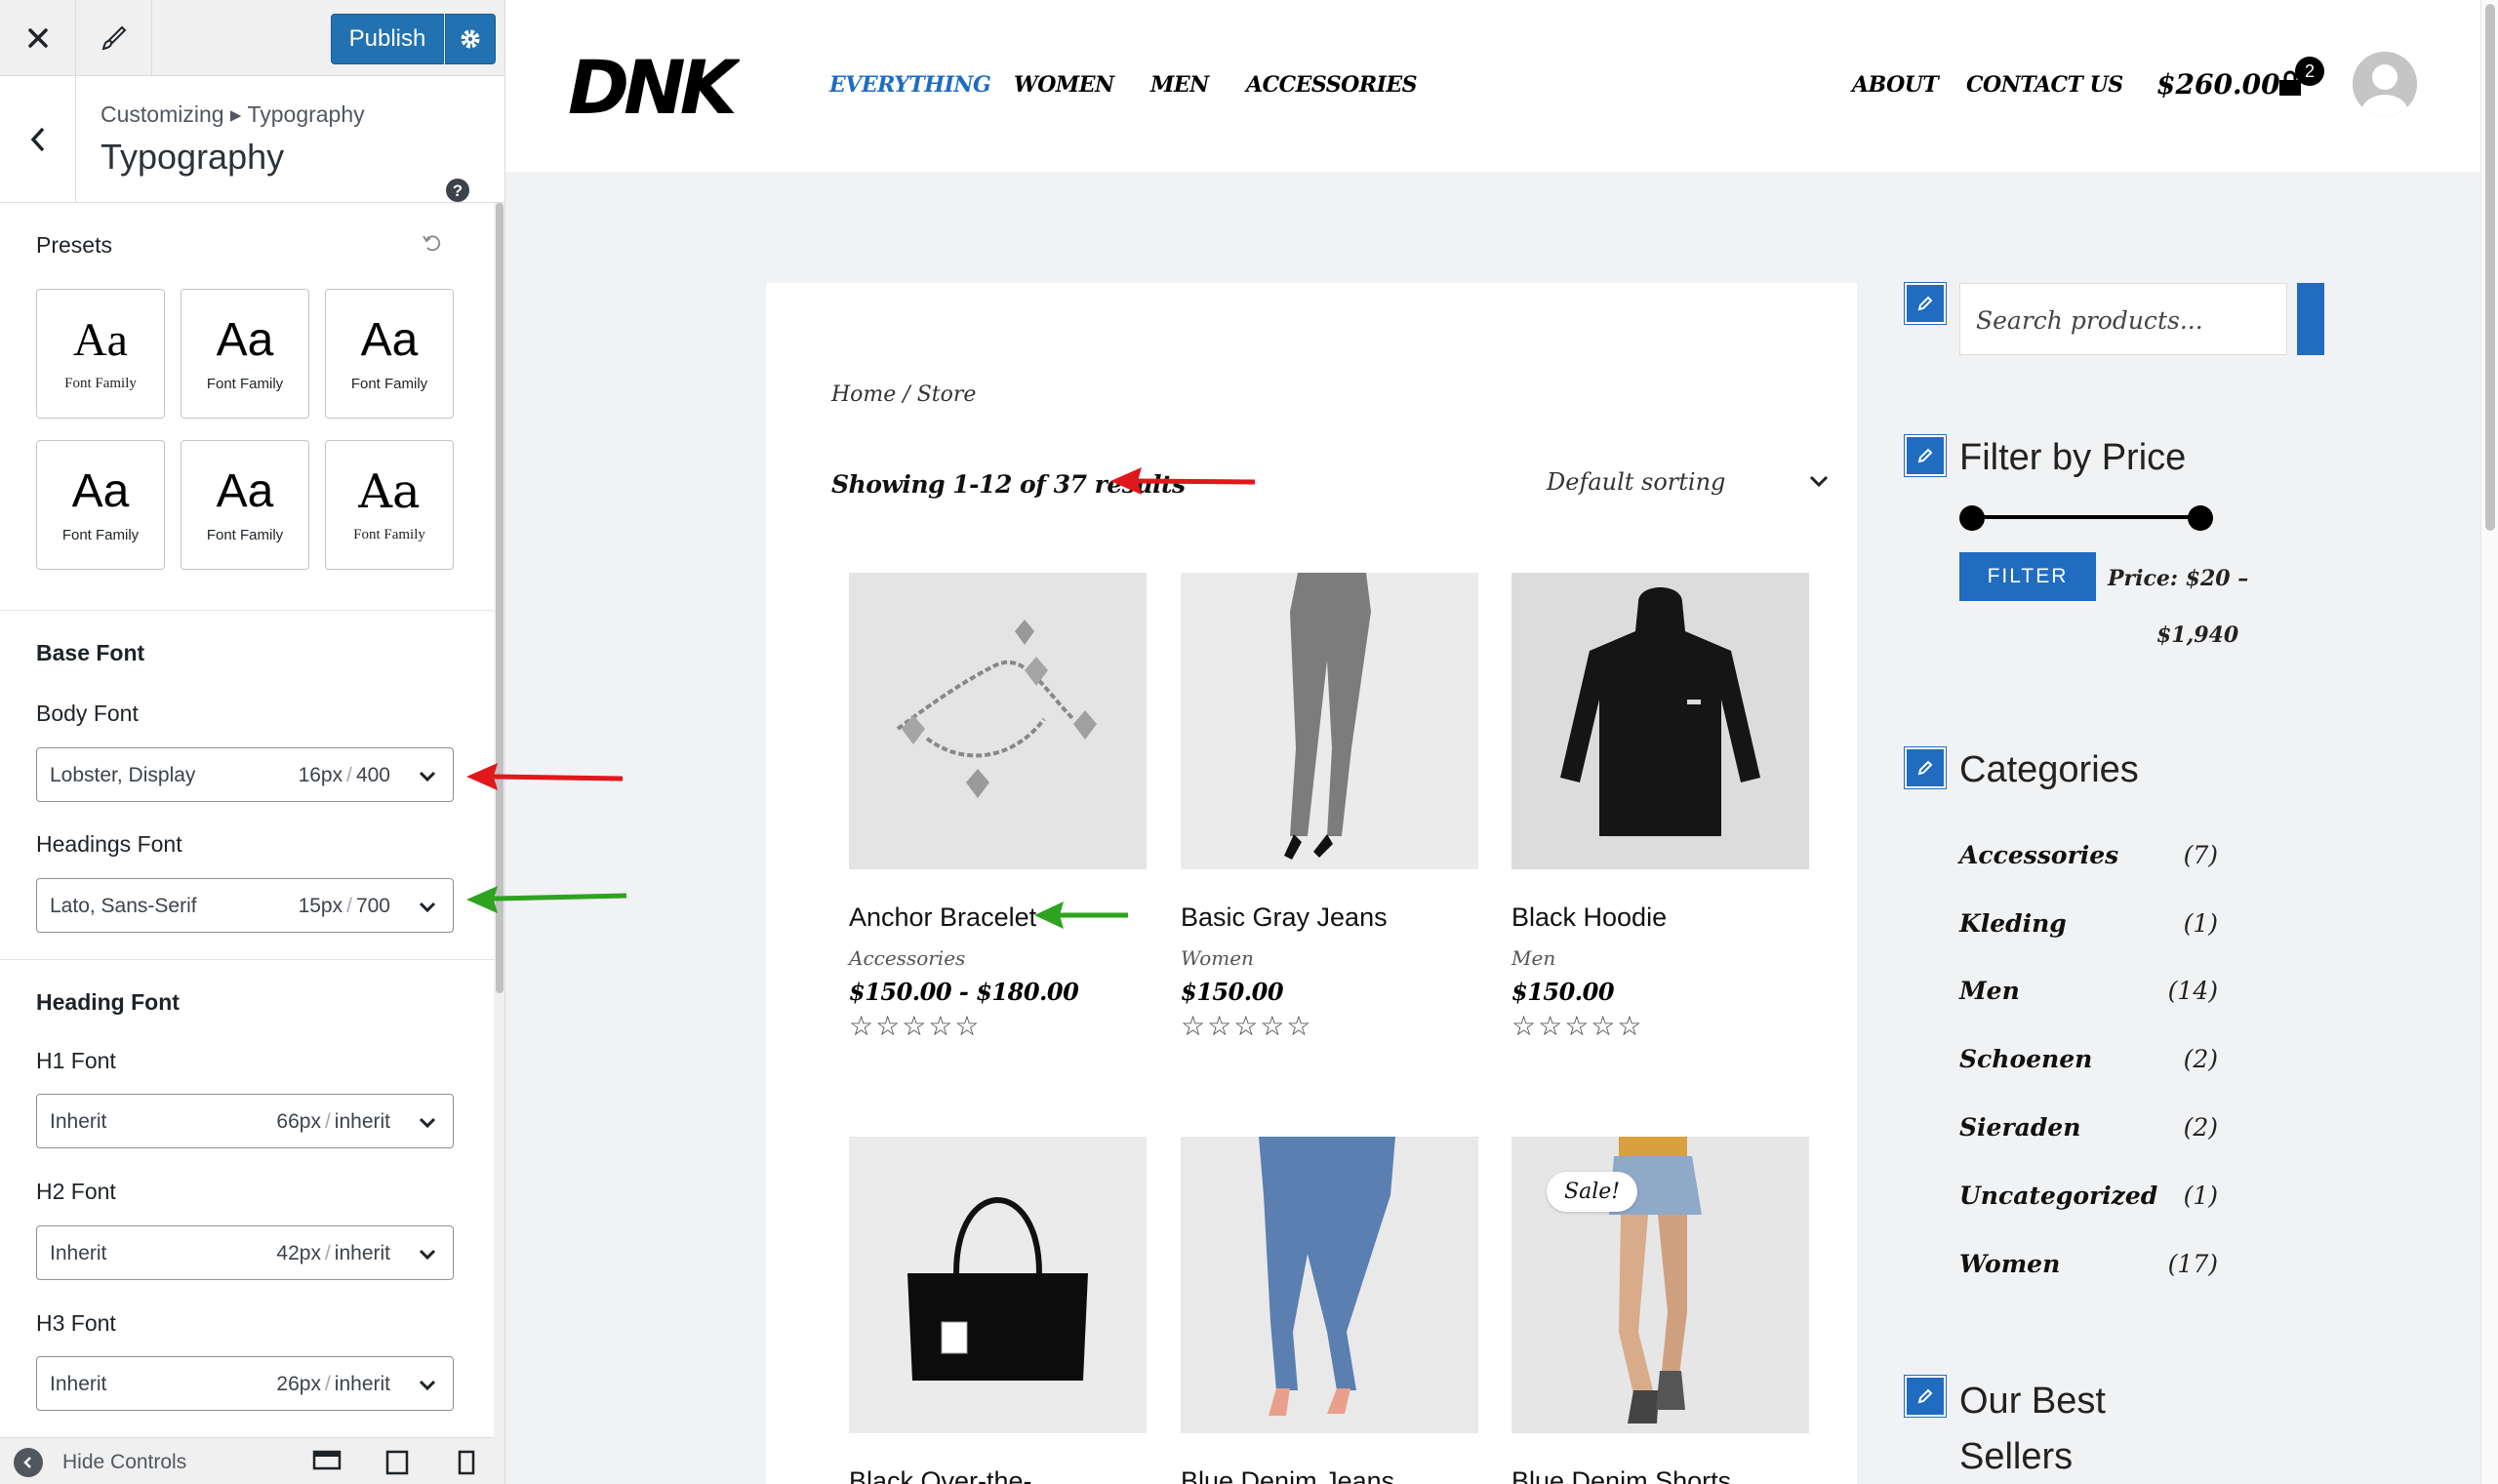  What do you see at coordinates (245, 905) in the screenshot?
I see `headings-font-select: Lato, Sans-Serif 15px/700` at bounding box center [245, 905].